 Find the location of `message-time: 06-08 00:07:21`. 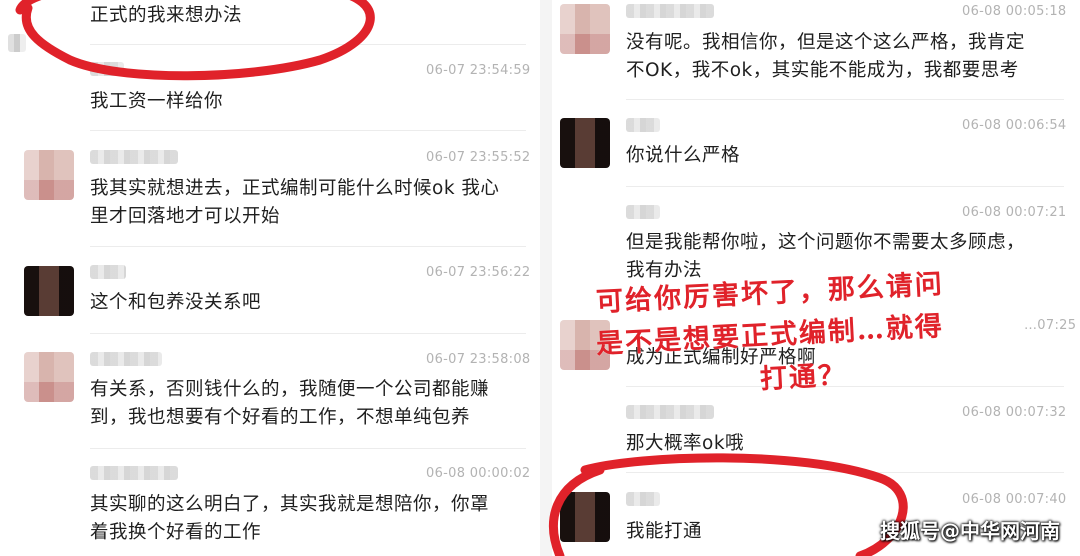

message-time: 06-08 00:07:21 is located at coordinates (1014, 212).